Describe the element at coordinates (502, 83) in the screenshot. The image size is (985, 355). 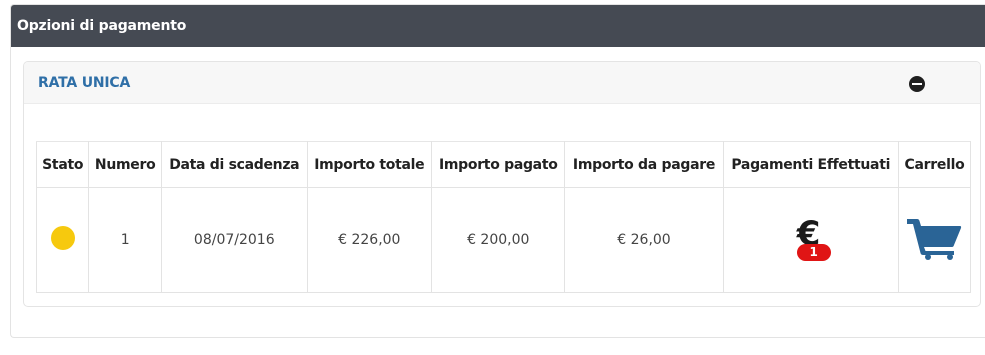
I see `rata-unica-header: RATA UNICA` at that location.